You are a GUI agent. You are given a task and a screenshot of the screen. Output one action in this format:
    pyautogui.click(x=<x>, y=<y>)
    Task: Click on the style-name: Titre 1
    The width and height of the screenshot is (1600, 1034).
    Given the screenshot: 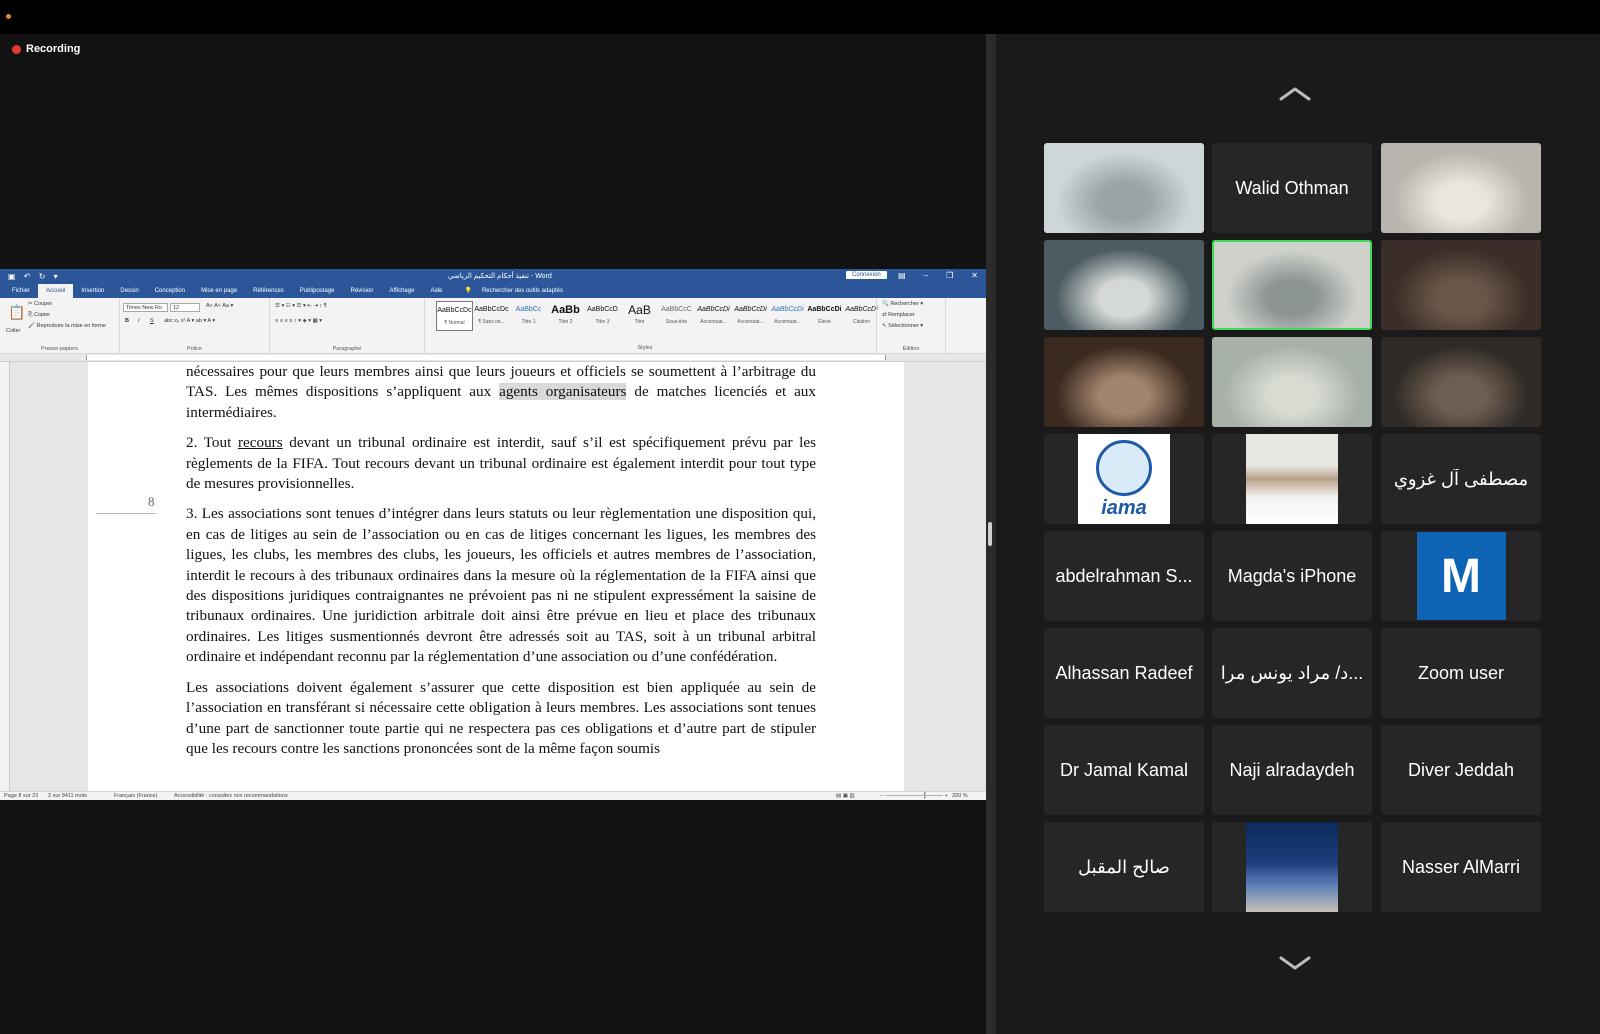 What is the action you would take?
    pyautogui.click(x=528, y=322)
    